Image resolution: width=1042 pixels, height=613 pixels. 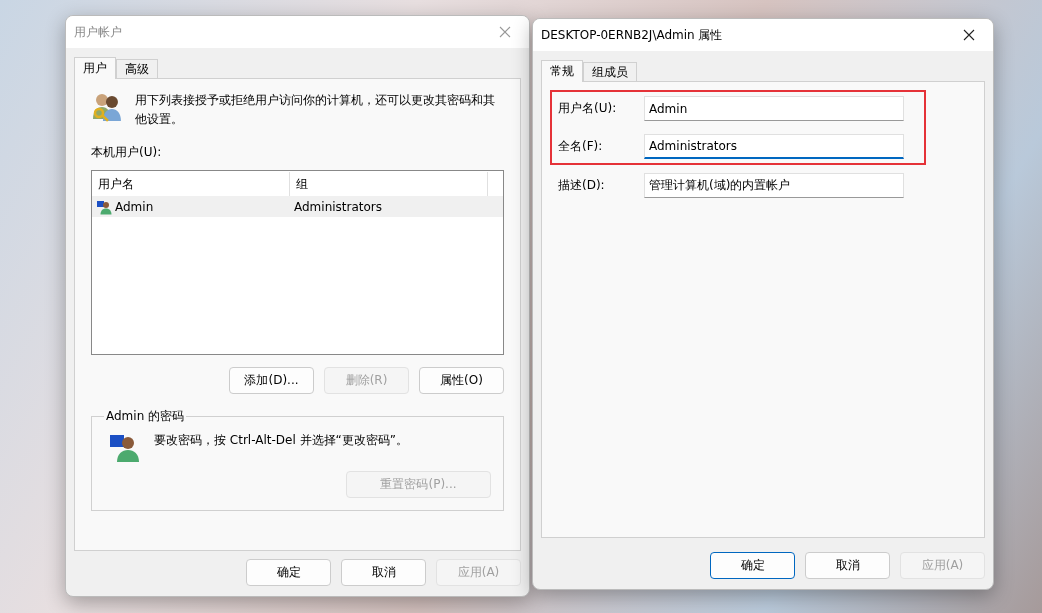 I want to click on user-computer-icon, so click(x=104, y=206).